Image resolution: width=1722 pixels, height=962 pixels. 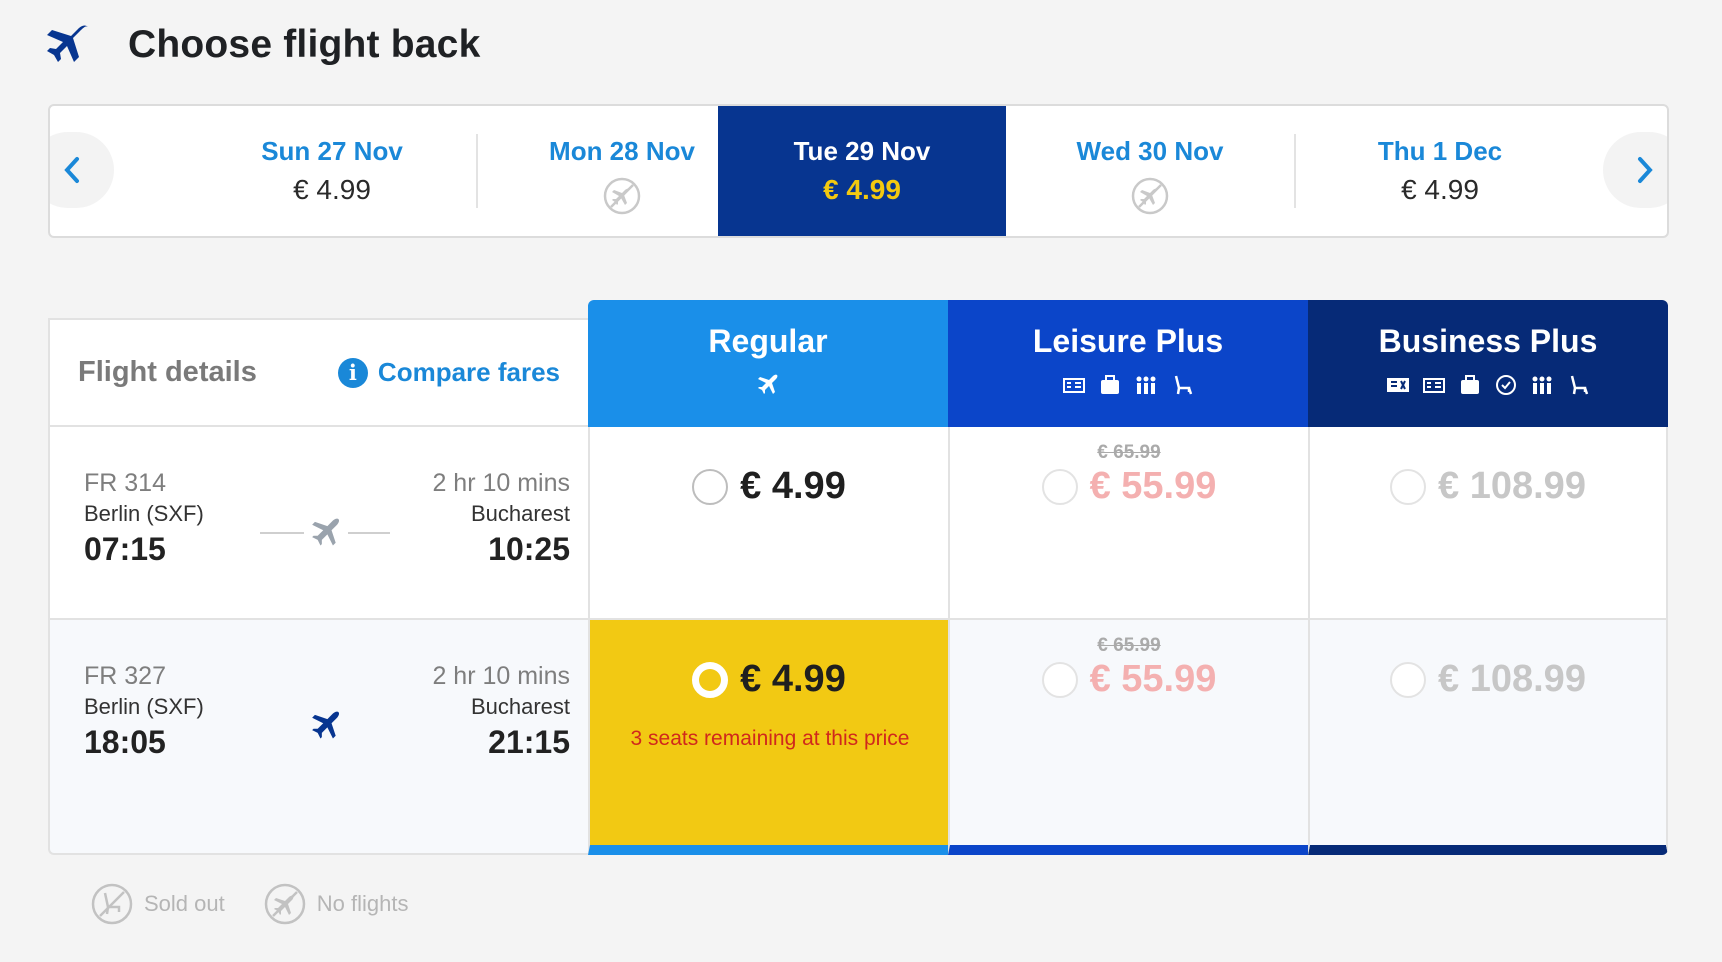 What do you see at coordinates (125, 483) in the screenshot?
I see `flight-number: FR 314` at bounding box center [125, 483].